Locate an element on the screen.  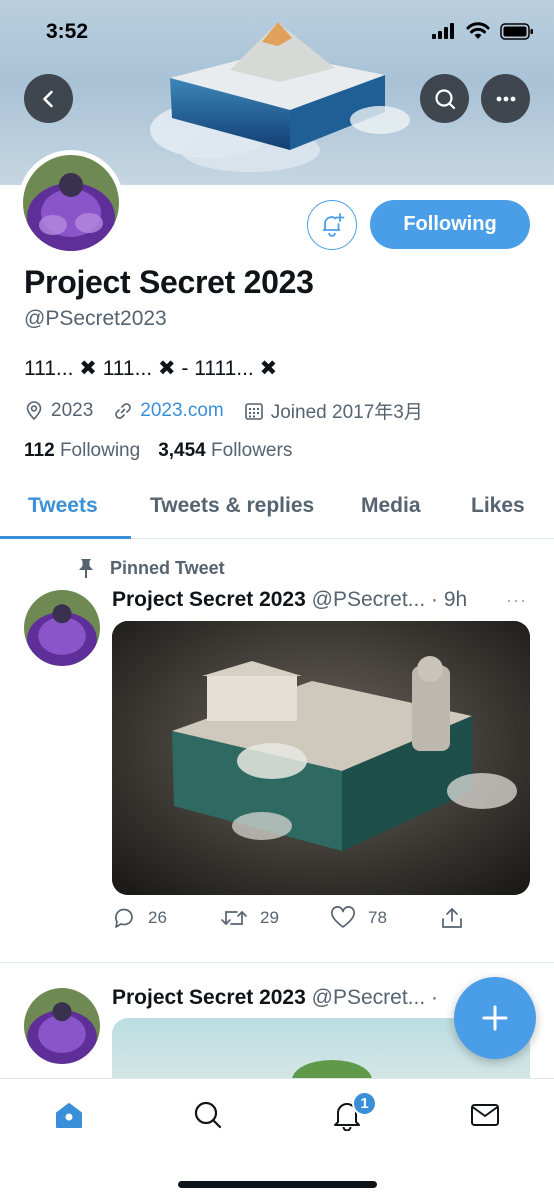
website-link: 2023.com is located at coordinates (181, 411).